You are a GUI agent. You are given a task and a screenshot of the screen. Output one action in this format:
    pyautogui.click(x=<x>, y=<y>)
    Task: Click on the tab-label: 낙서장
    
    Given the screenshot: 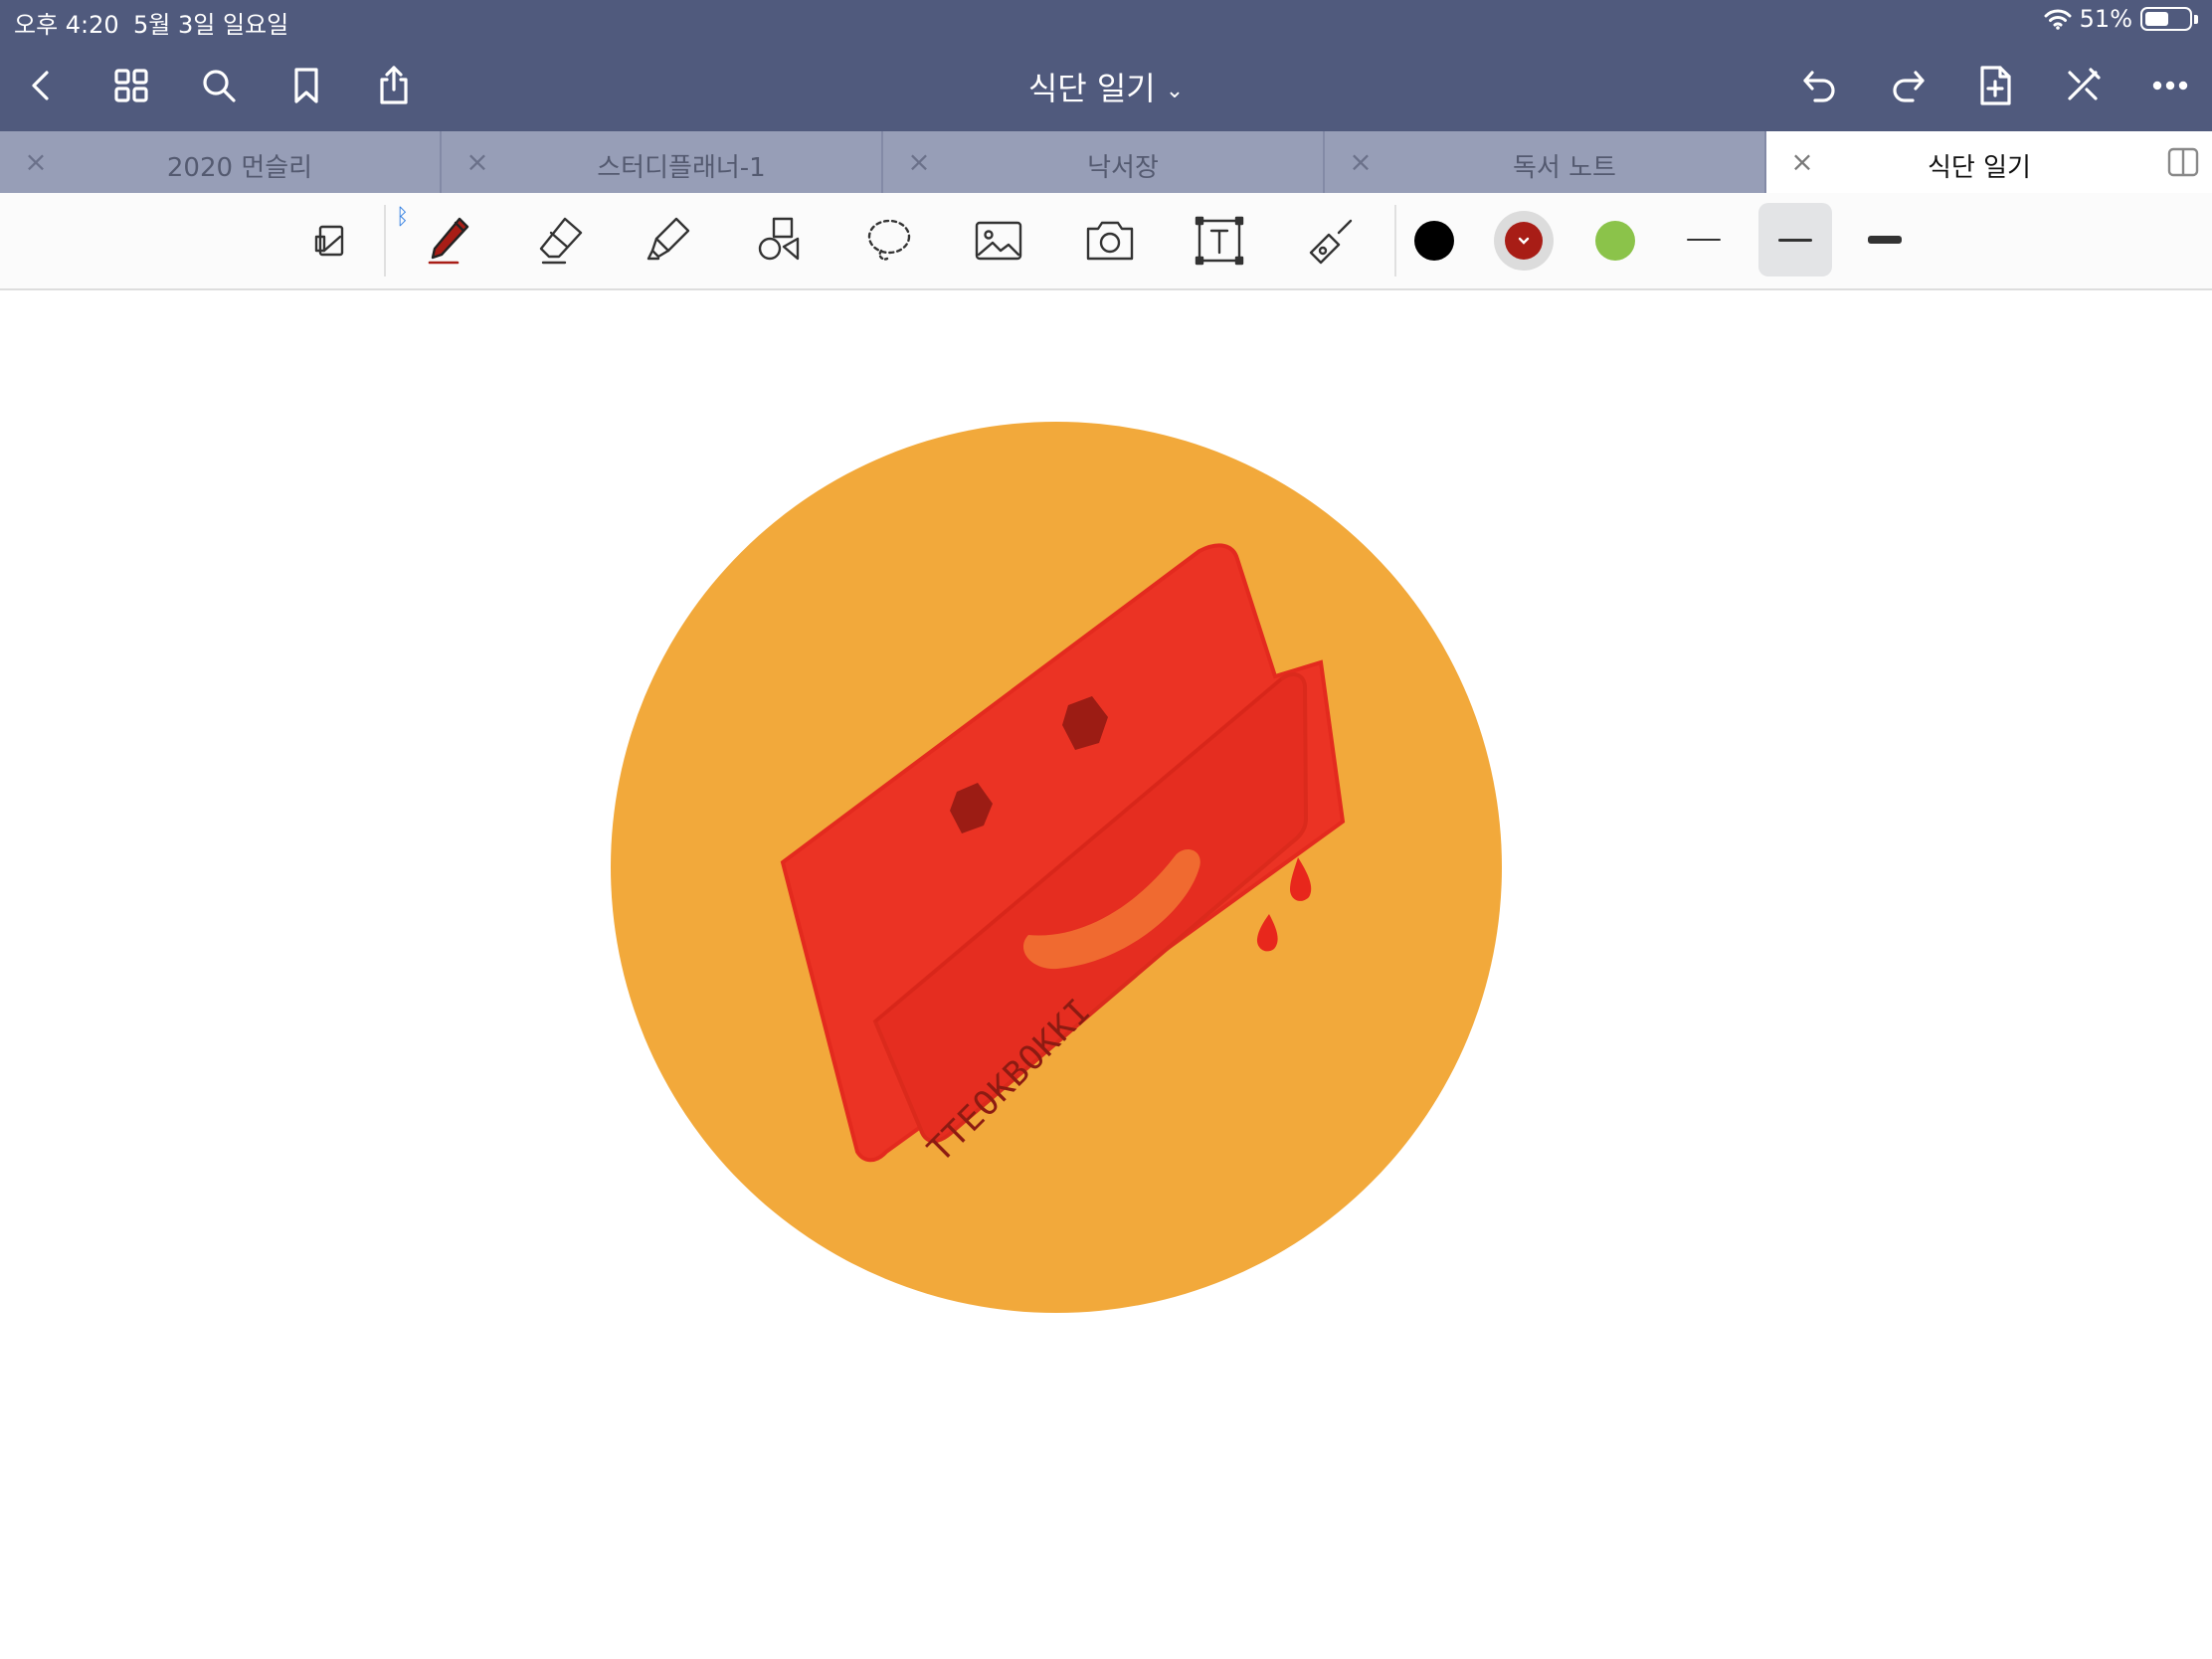 What is the action you would take?
    pyautogui.click(x=1123, y=168)
    